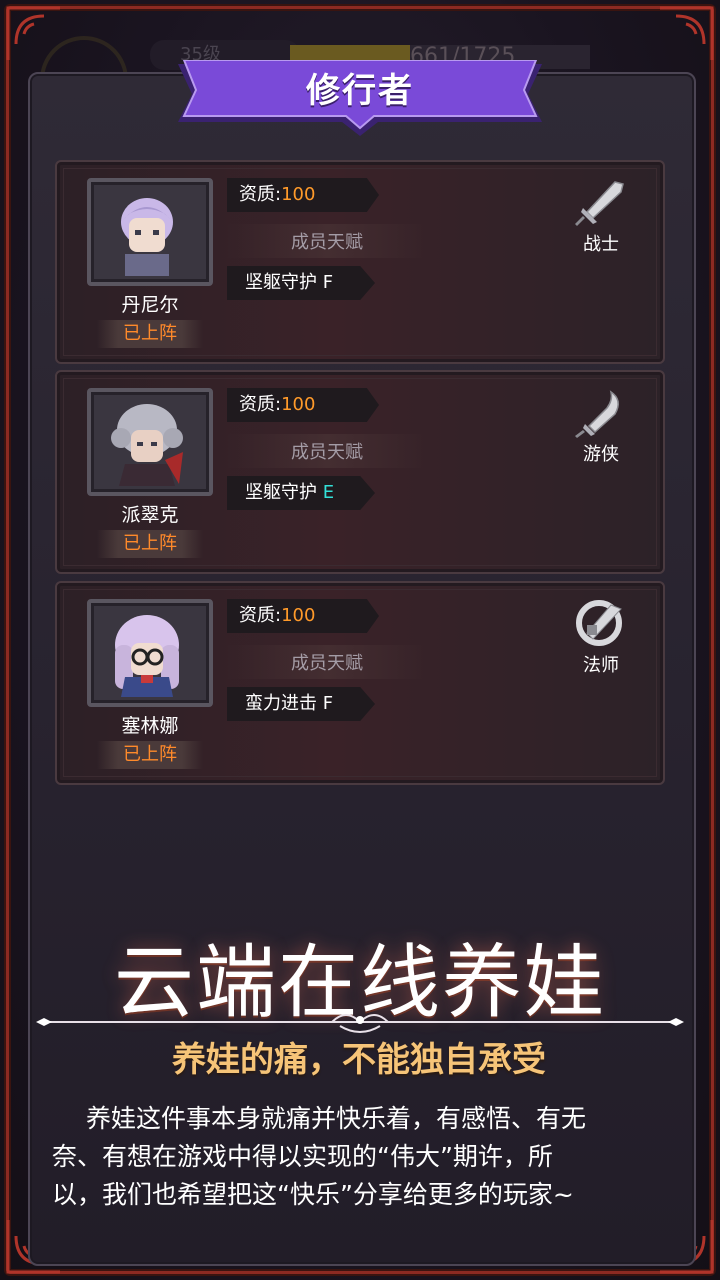  What do you see at coordinates (601, 244) in the screenshot?
I see `class-label: 战士` at bounding box center [601, 244].